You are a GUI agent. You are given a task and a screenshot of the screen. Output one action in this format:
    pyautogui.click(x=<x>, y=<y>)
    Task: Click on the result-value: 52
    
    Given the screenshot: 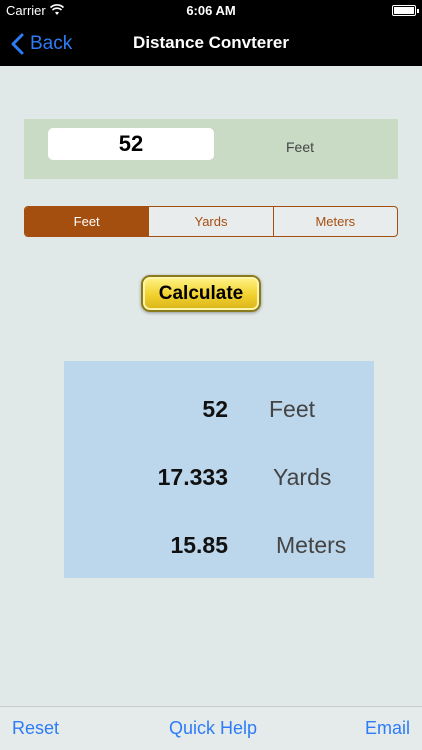 What is the action you would take?
    pyautogui.click(x=215, y=409)
    